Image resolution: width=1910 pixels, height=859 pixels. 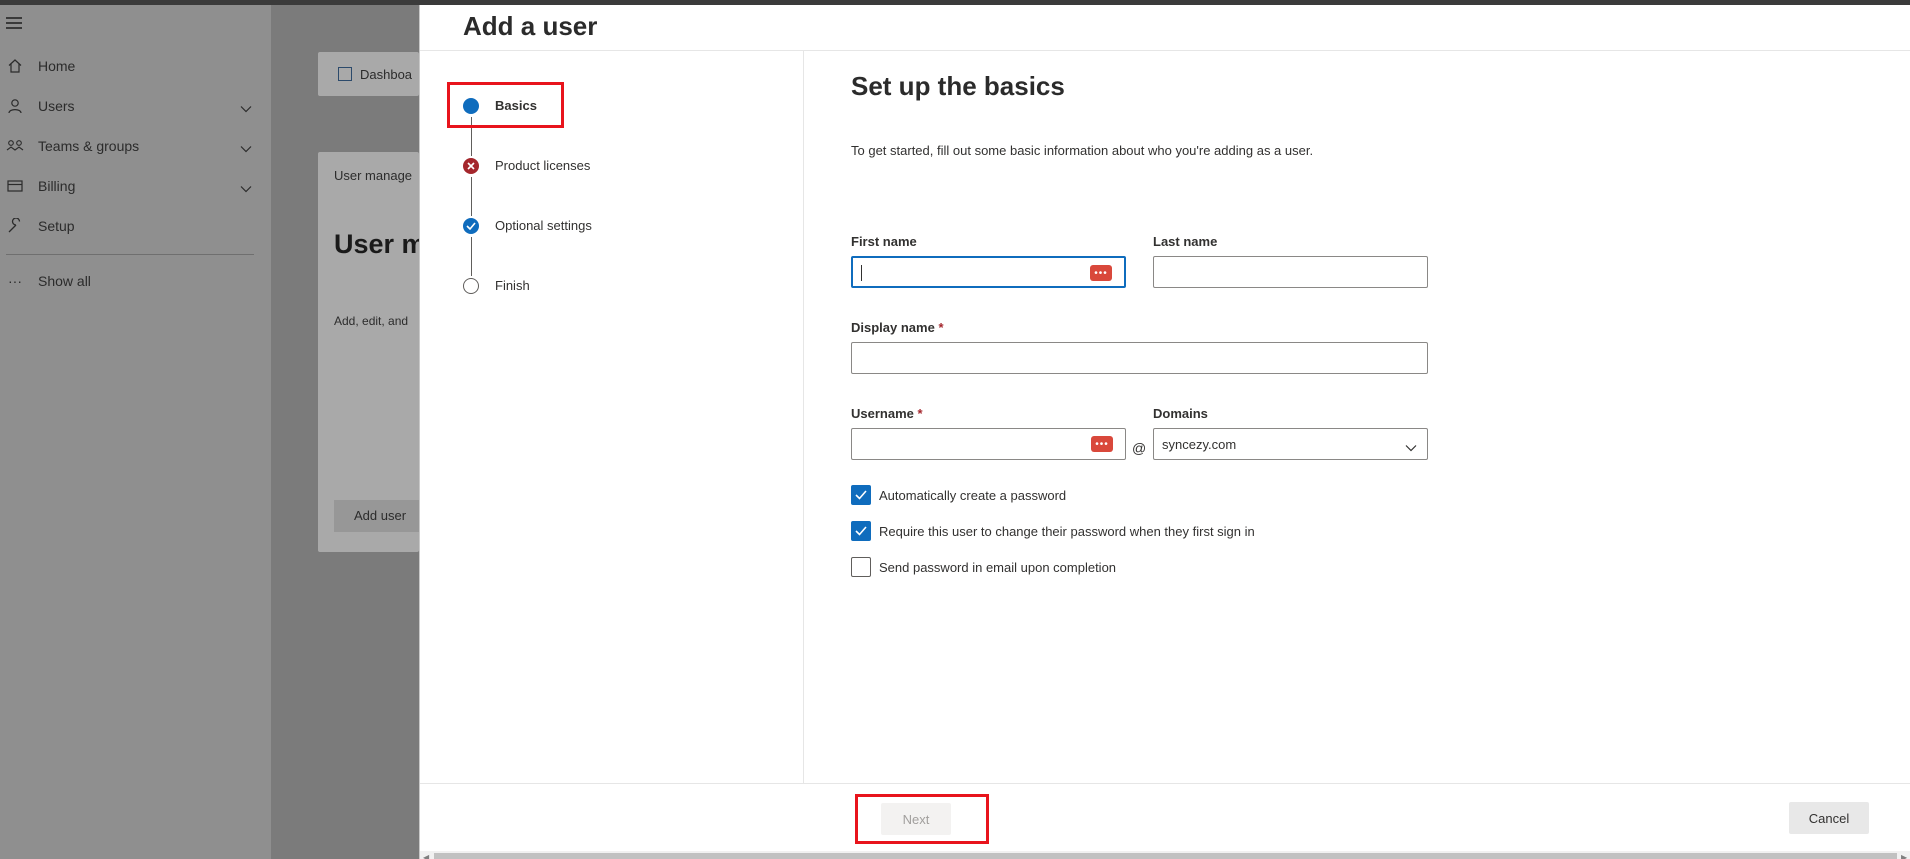 What do you see at coordinates (958, 86) in the screenshot?
I see `form-title: Set up the basics` at bounding box center [958, 86].